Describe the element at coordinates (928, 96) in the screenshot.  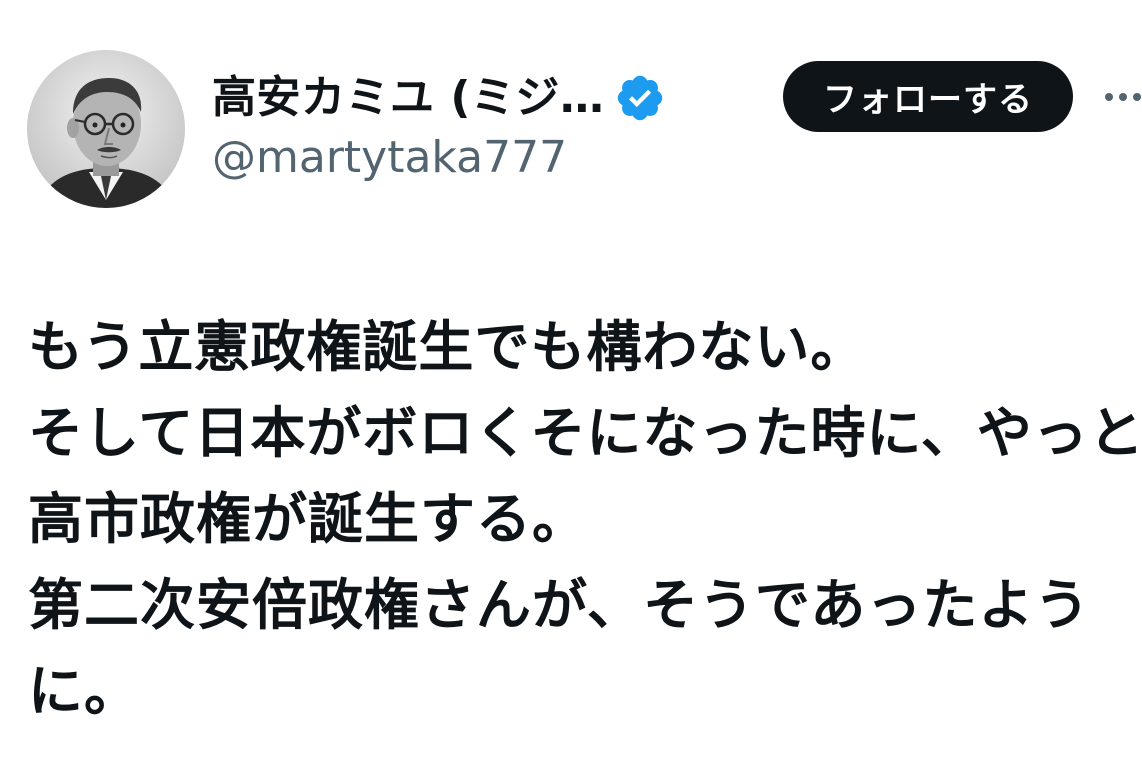
I see `follow-button: フォローする` at that location.